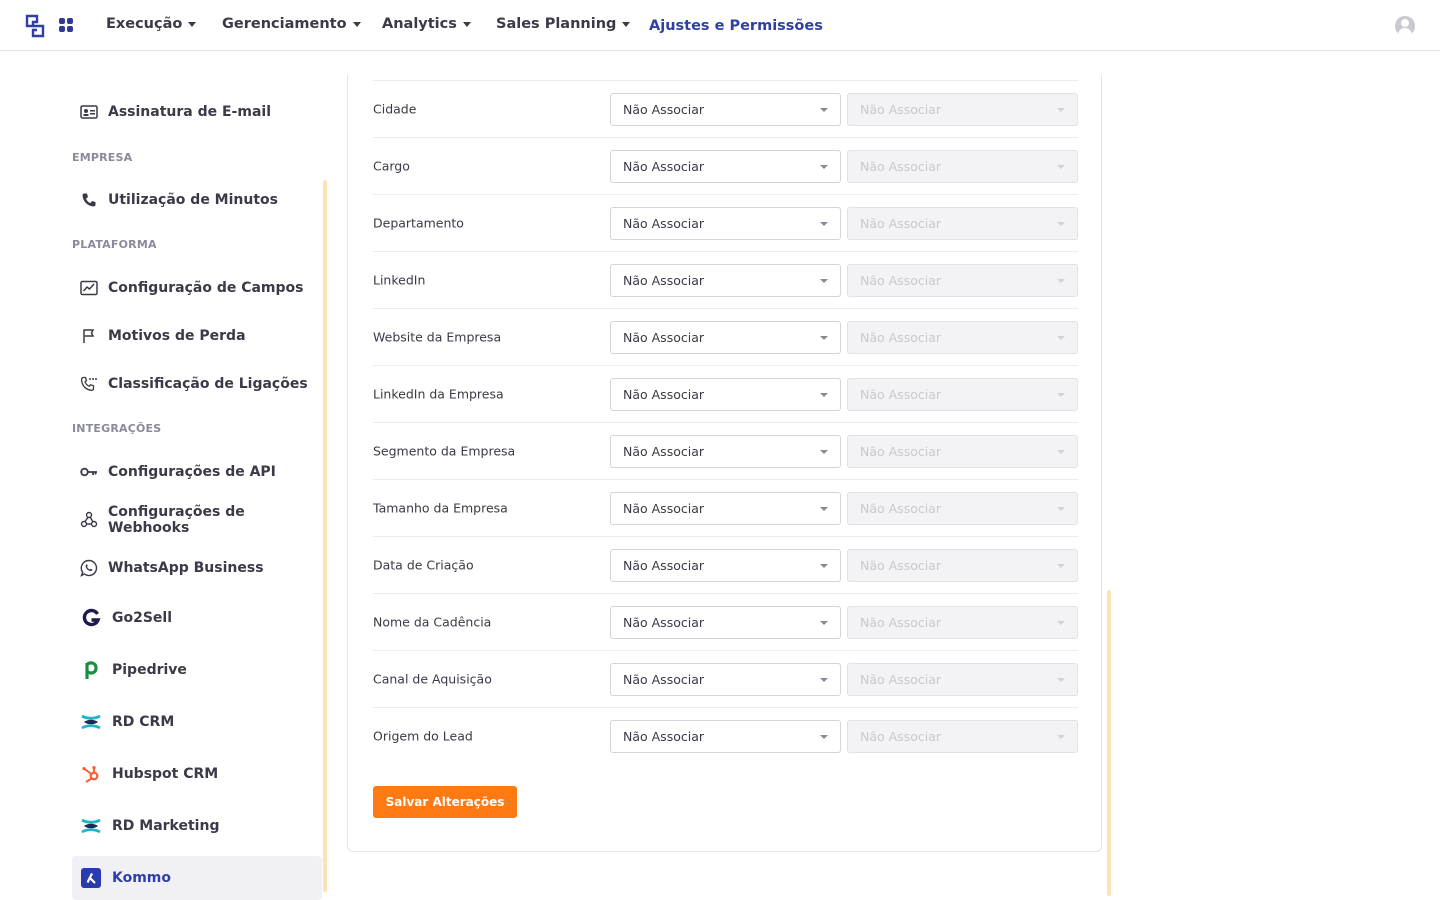 This screenshot has height=900, width=1440. What do you see at coordinates (197, 618) in the screenshot?
I see `sidebar-item-go2sell: Go2Sell` at bounding box center [197, 618].